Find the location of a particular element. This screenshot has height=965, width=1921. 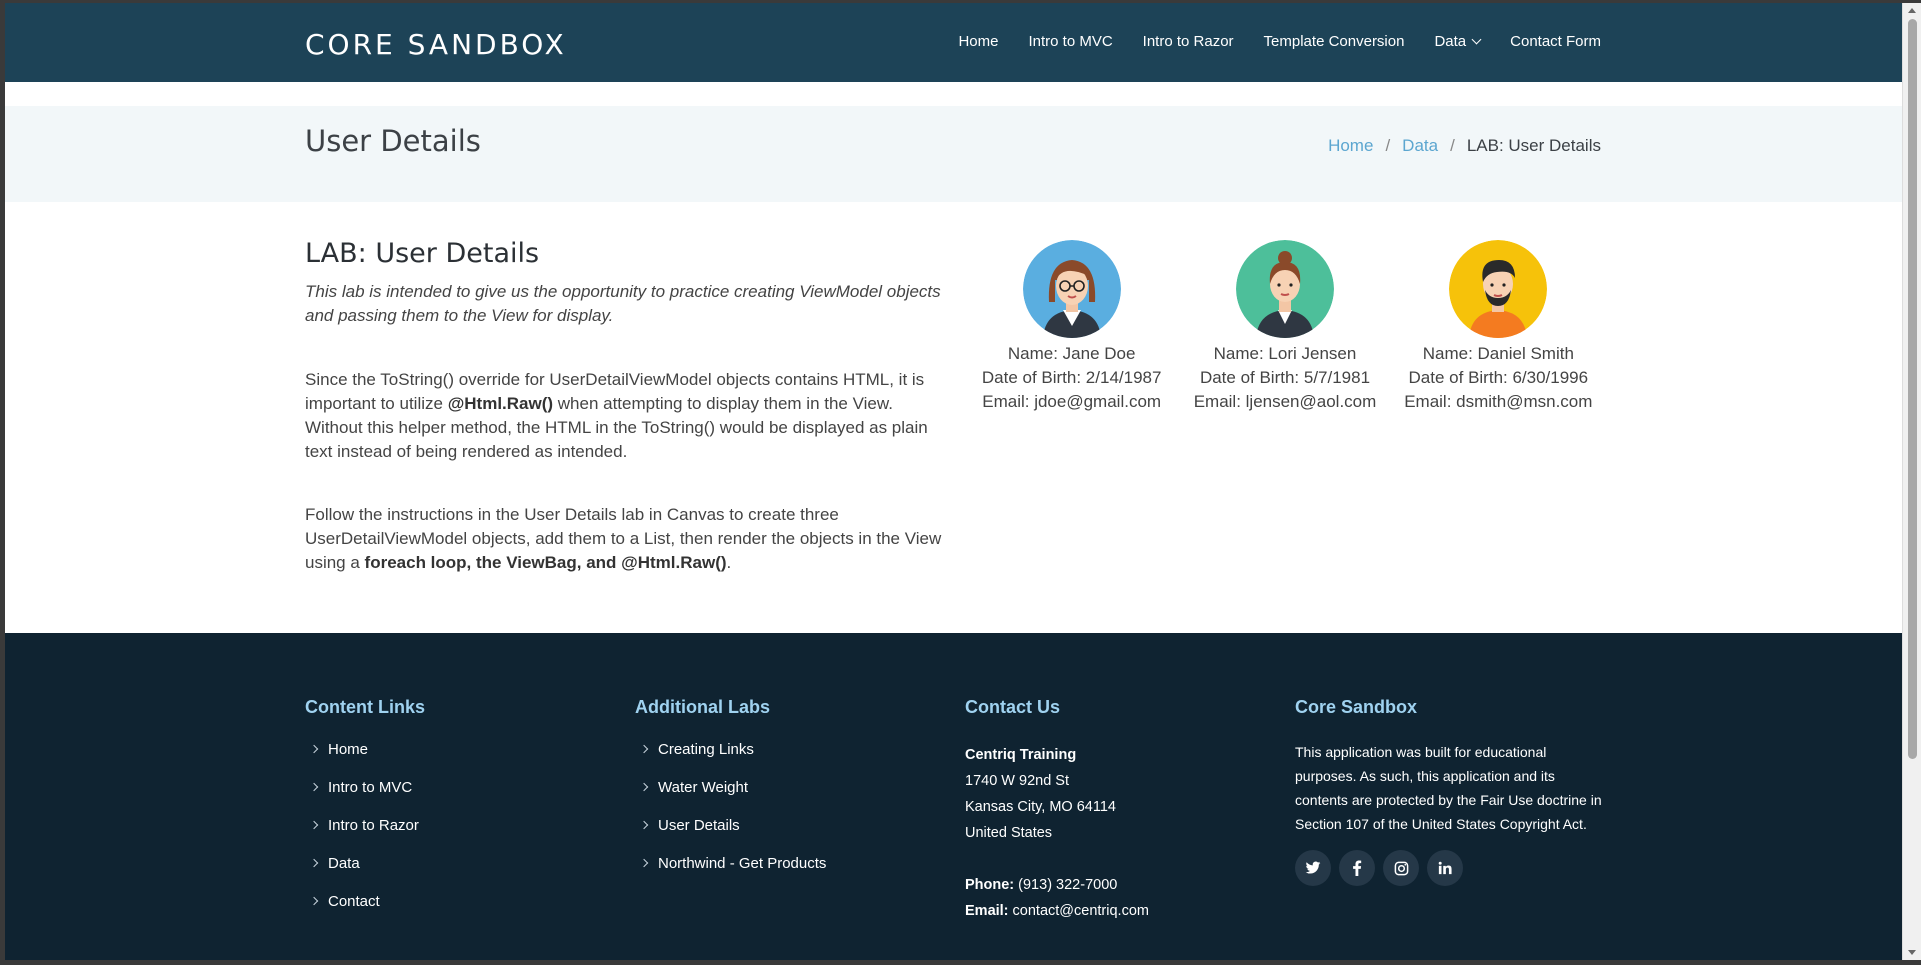

footer-link-label: Creating Links is located at coordinates (706, 749).